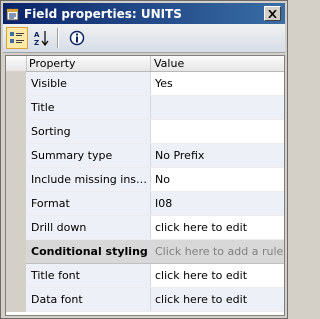 The width and height of the screenshot is (320, 319). Describe the element at coordinates (88, 131) in the screenshot. I see `property-name: Sorting` at that location.